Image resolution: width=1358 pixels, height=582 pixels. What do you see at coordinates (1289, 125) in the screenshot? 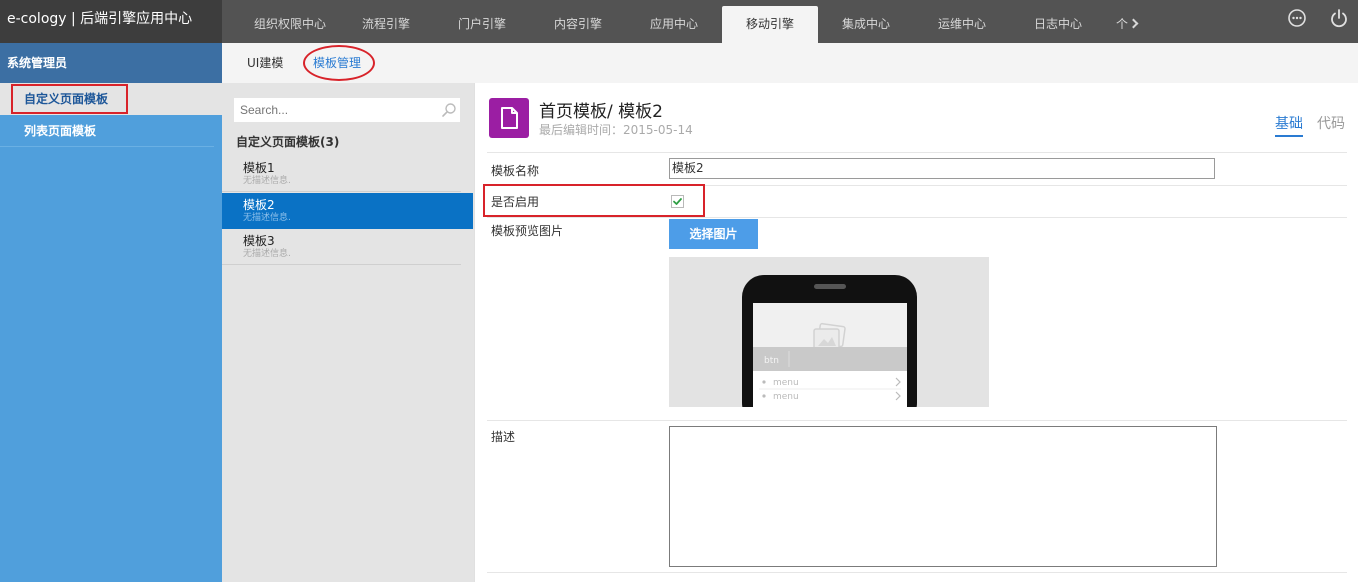
I see `tab-basic: 基础` at bounding box center [1289, 125].